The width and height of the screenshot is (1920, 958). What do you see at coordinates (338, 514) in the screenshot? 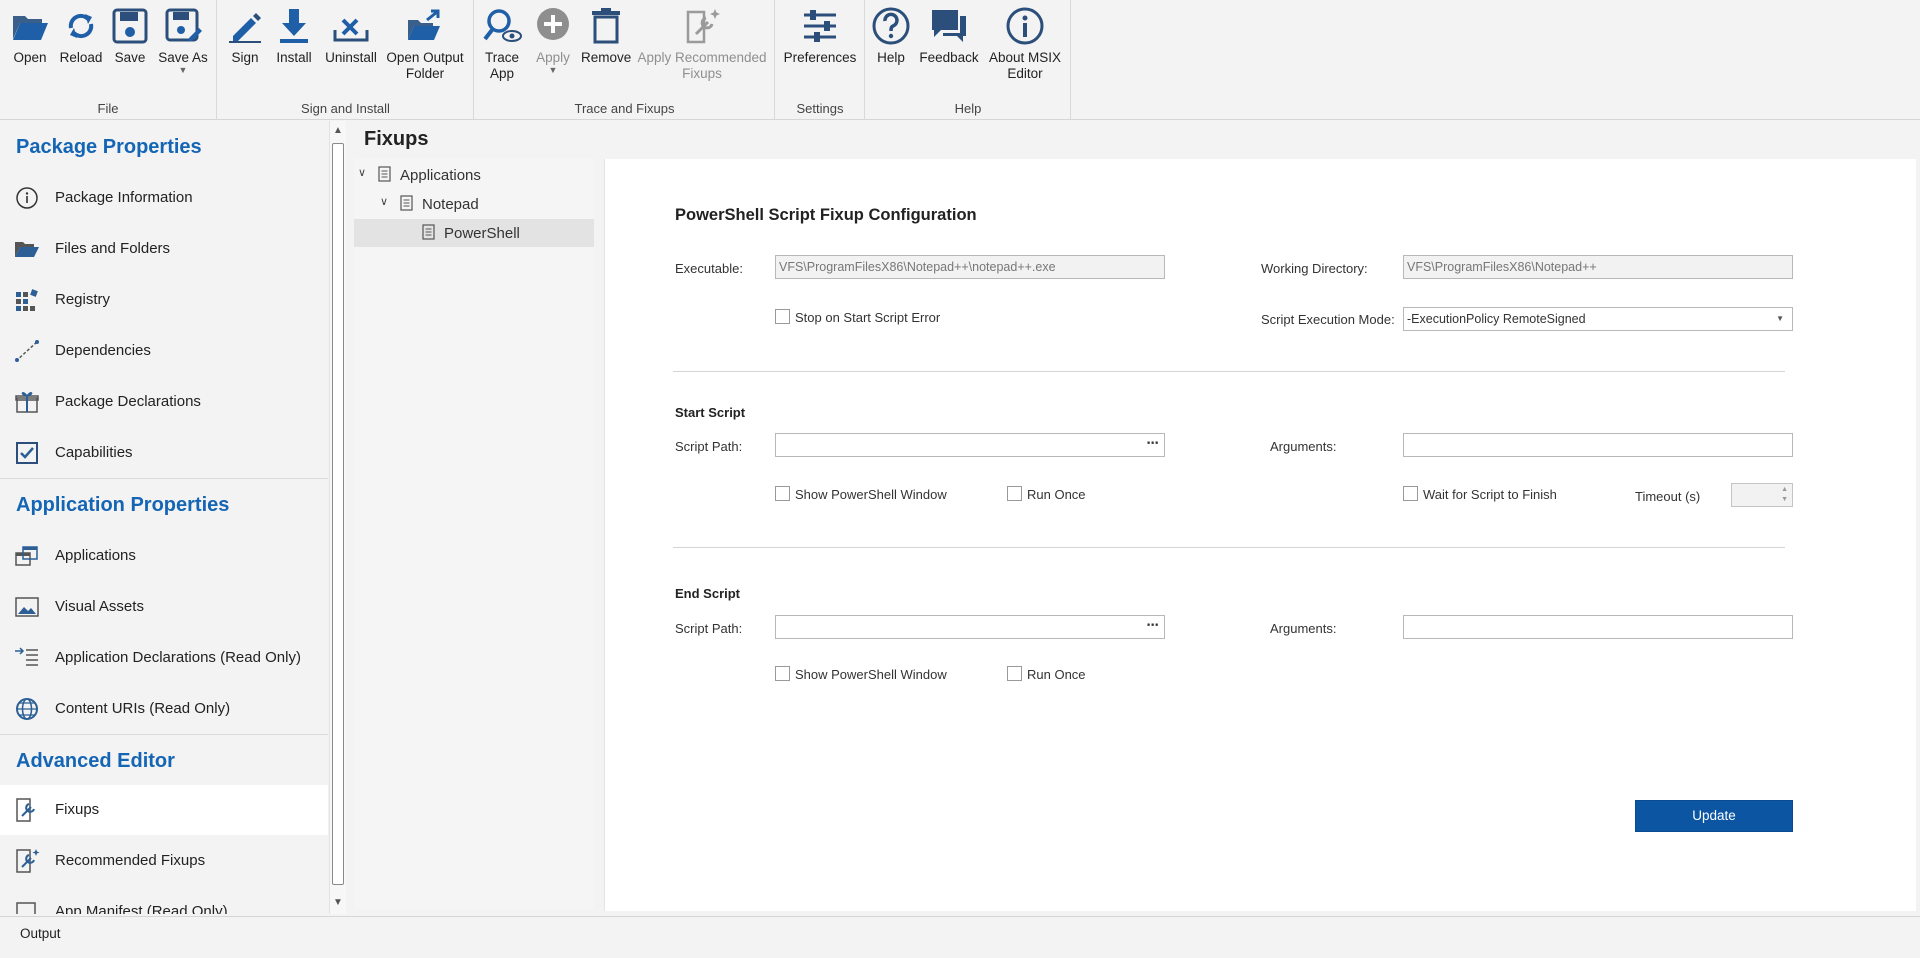
I see `scrollbar-thumb` at bounding box center [338, 514].